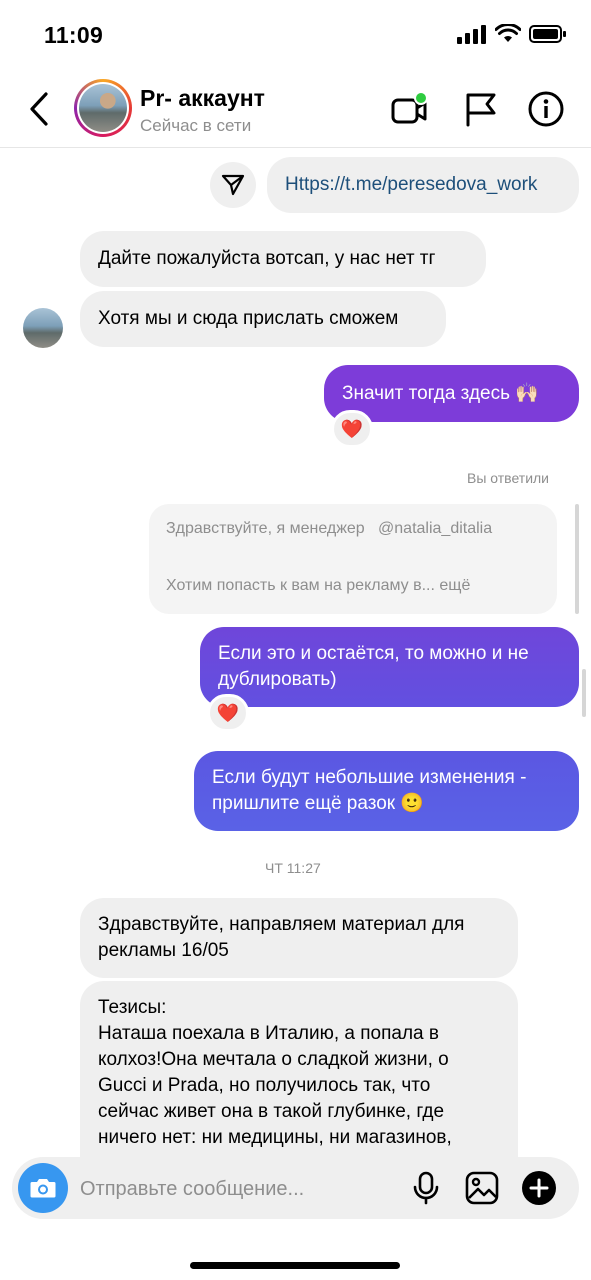 Image resolution: width=591 pixels, height=1280 pixels. Describe the element at coordinates (293, 868) in the screenshot. I see `timestamp-divider: ЧТ 11:27` at that location.